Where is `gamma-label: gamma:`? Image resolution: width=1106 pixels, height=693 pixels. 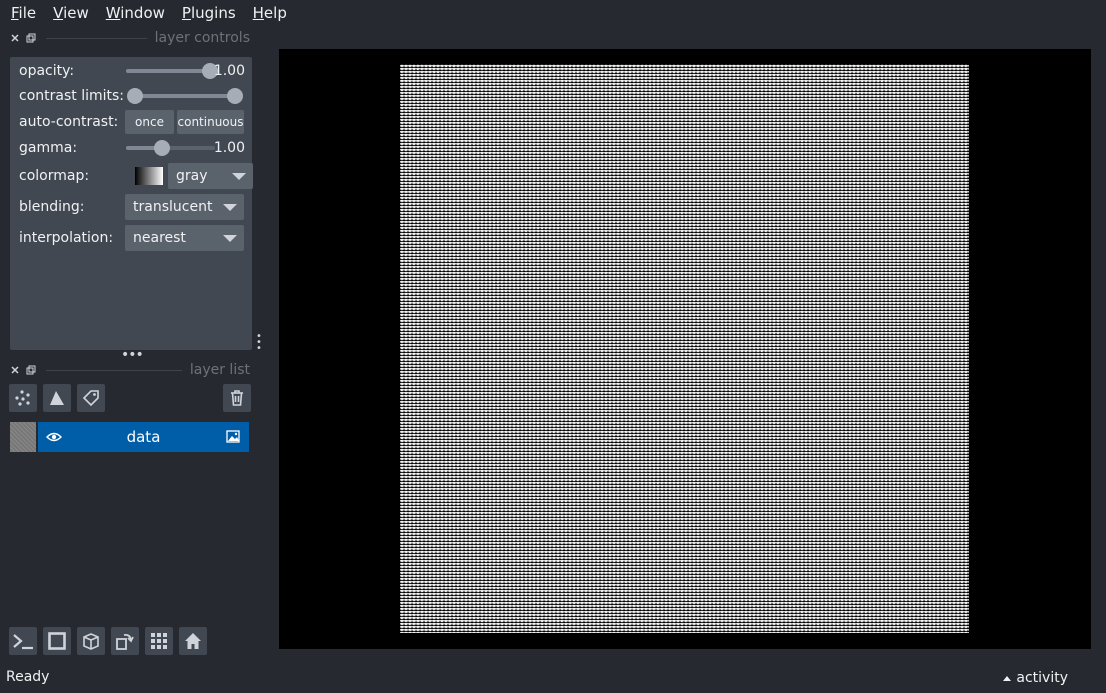
gamma-label: gamma: is located at coordinates (48, 148).